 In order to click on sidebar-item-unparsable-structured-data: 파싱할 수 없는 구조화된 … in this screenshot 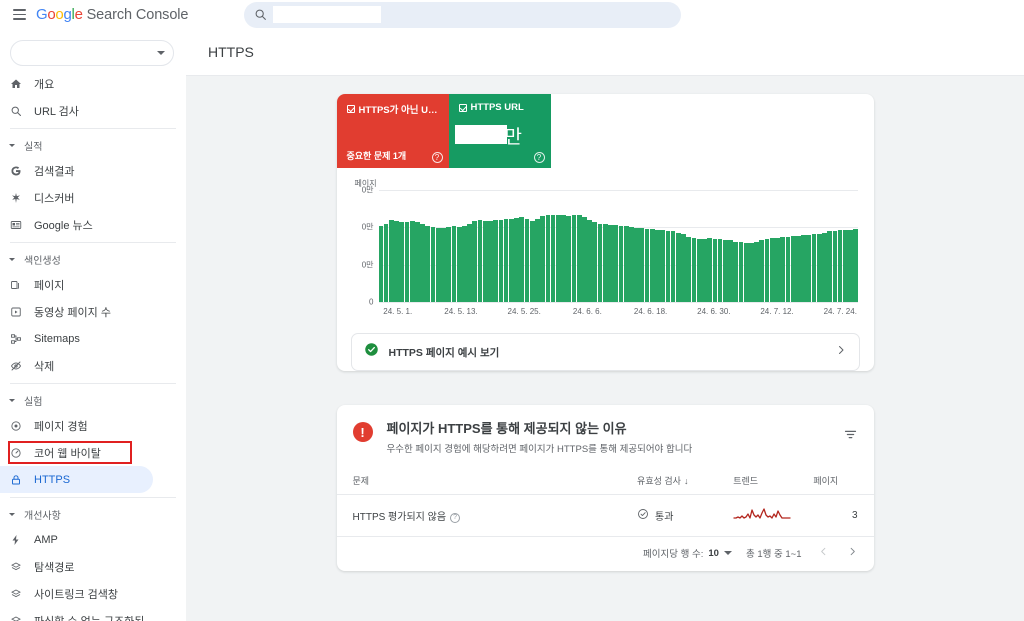, I will do `click(93, 614)`.